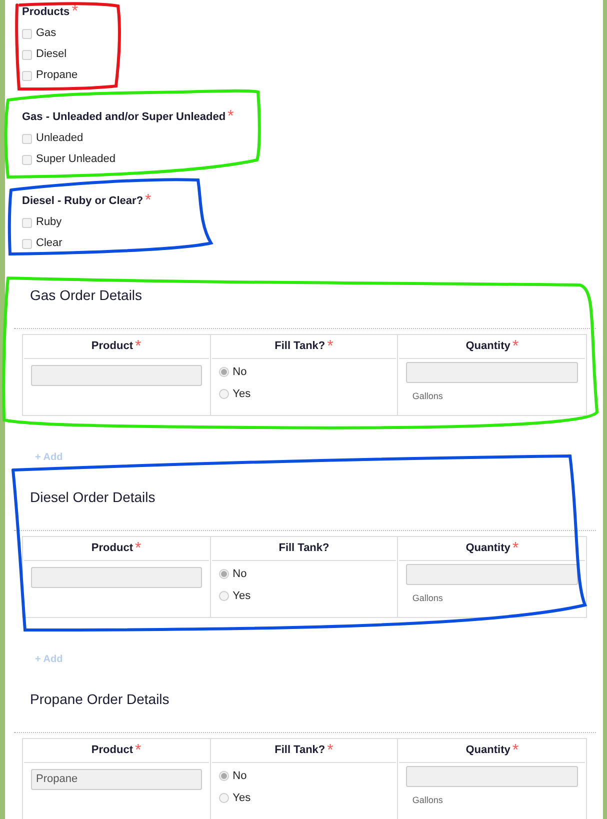 This screenshot has width=607, height=819. What do you see at coordinates (124, 117) in the screenshot?
I see `group-label: Gas - Unleaded and/or Super Unleaded` at bounding box center [124, 117].